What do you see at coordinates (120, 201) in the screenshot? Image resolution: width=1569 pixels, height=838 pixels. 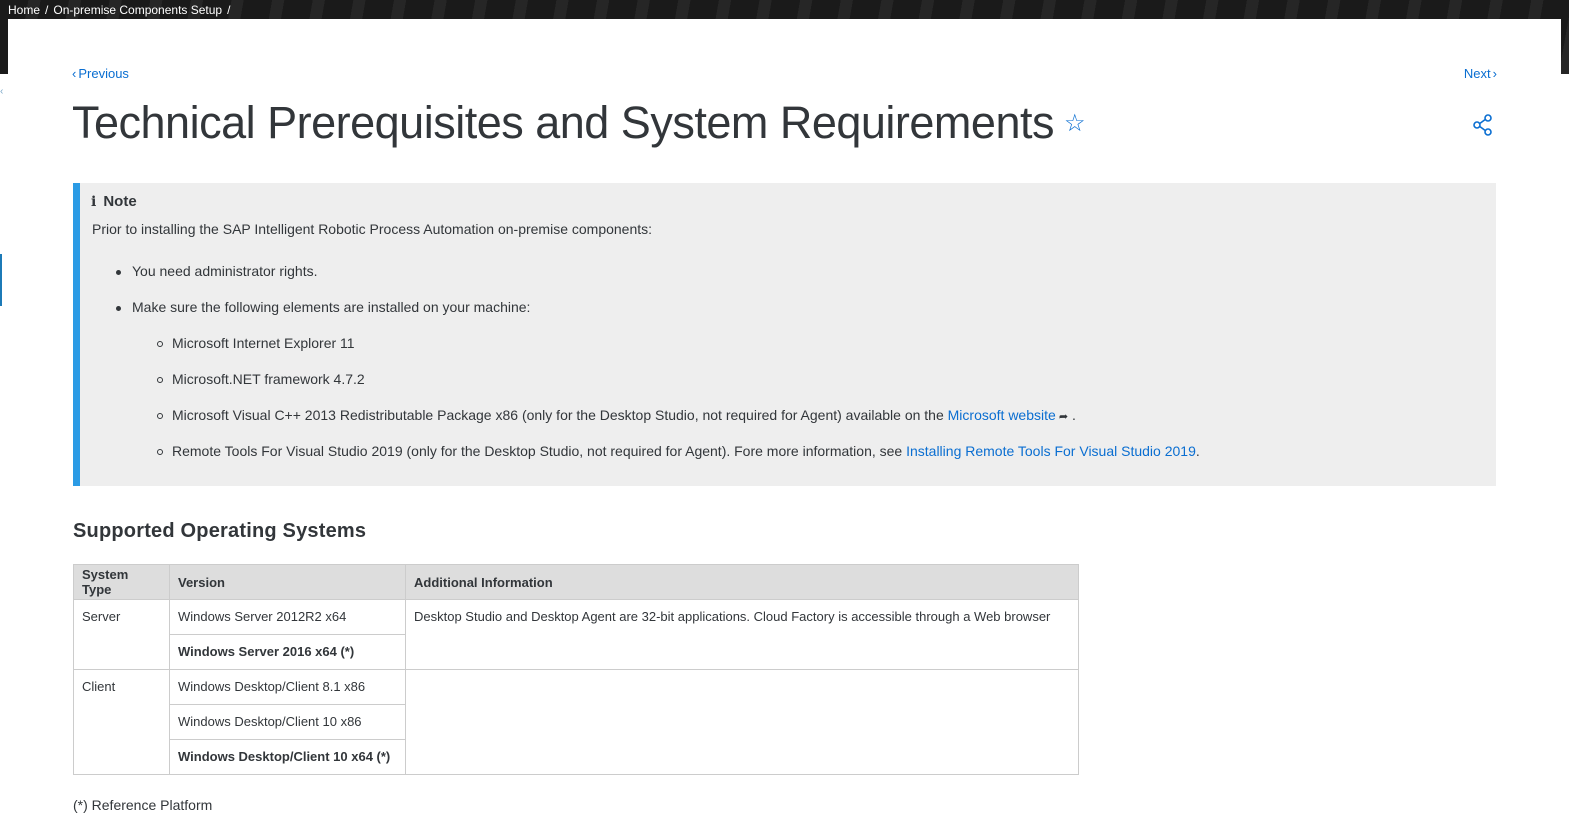 I see `note-heading-text: Note` at bounding box center [120, 201].